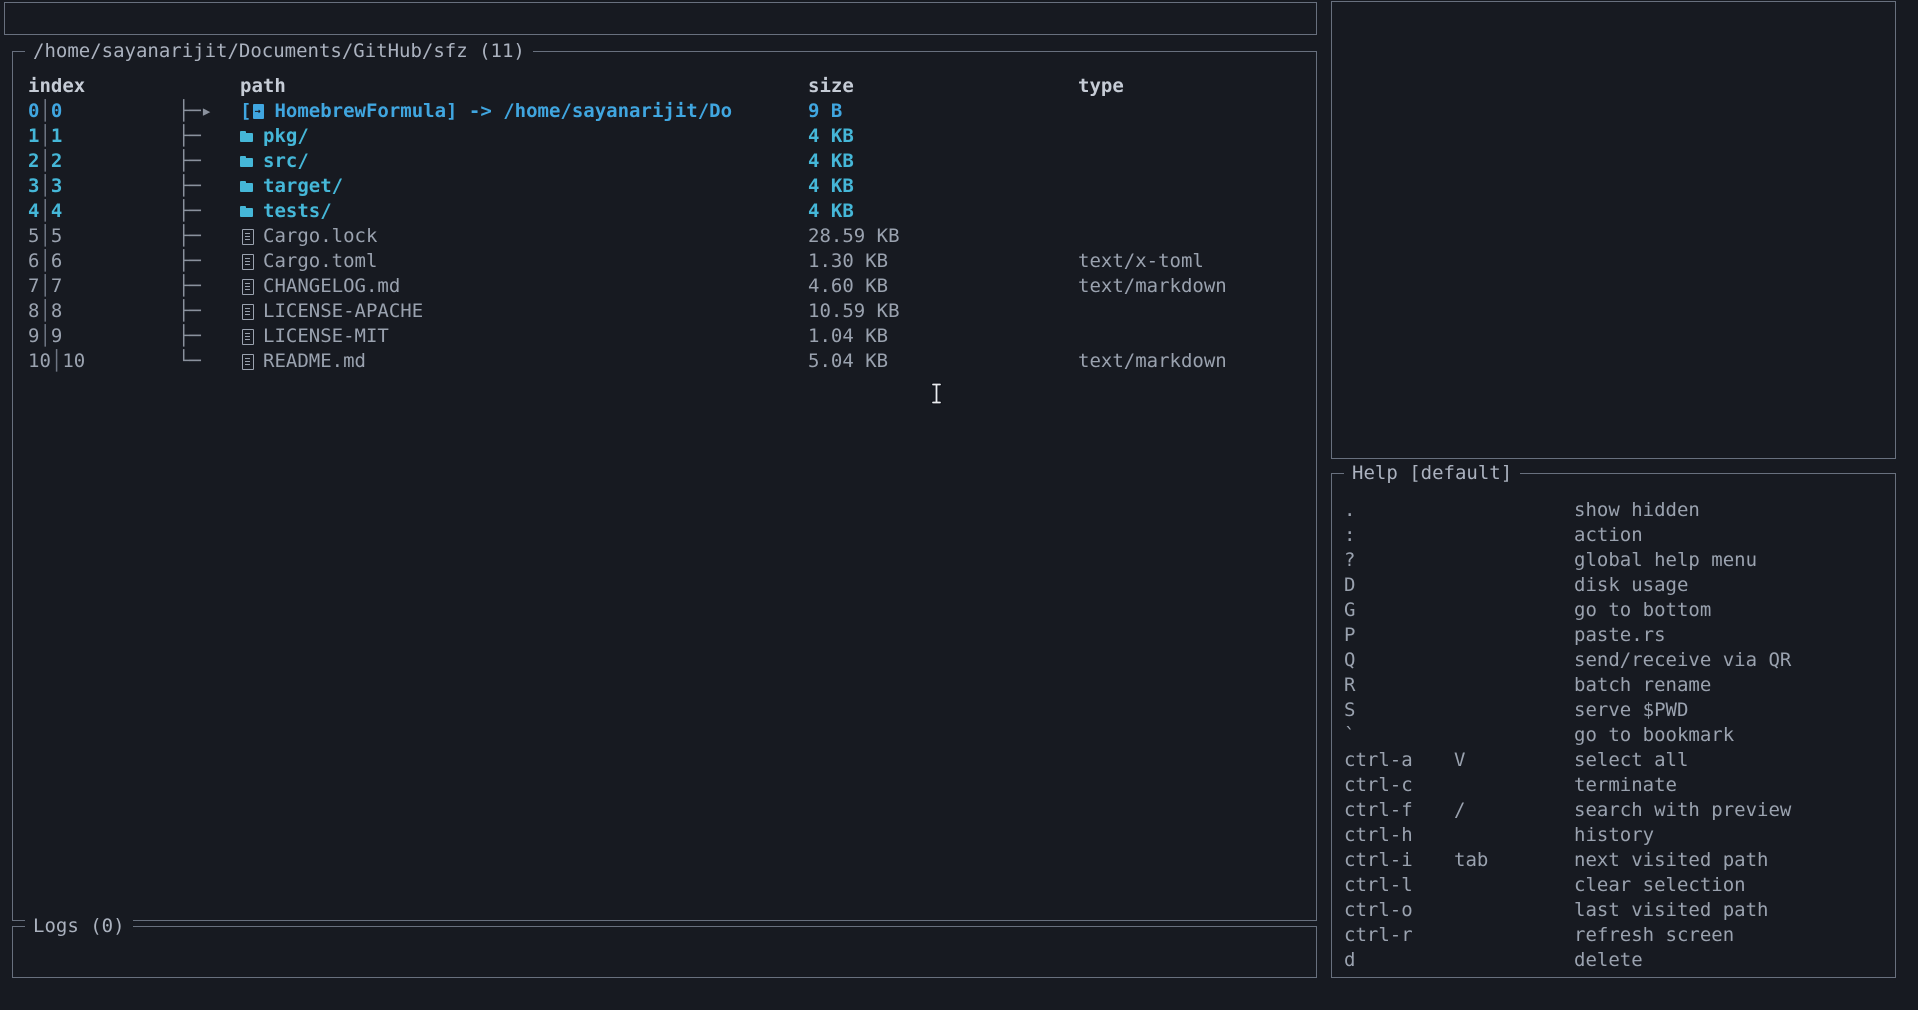 This screenshot has width=1918, height=1010. I want to click on tree-branch-icon: └─, so click(189, 361).